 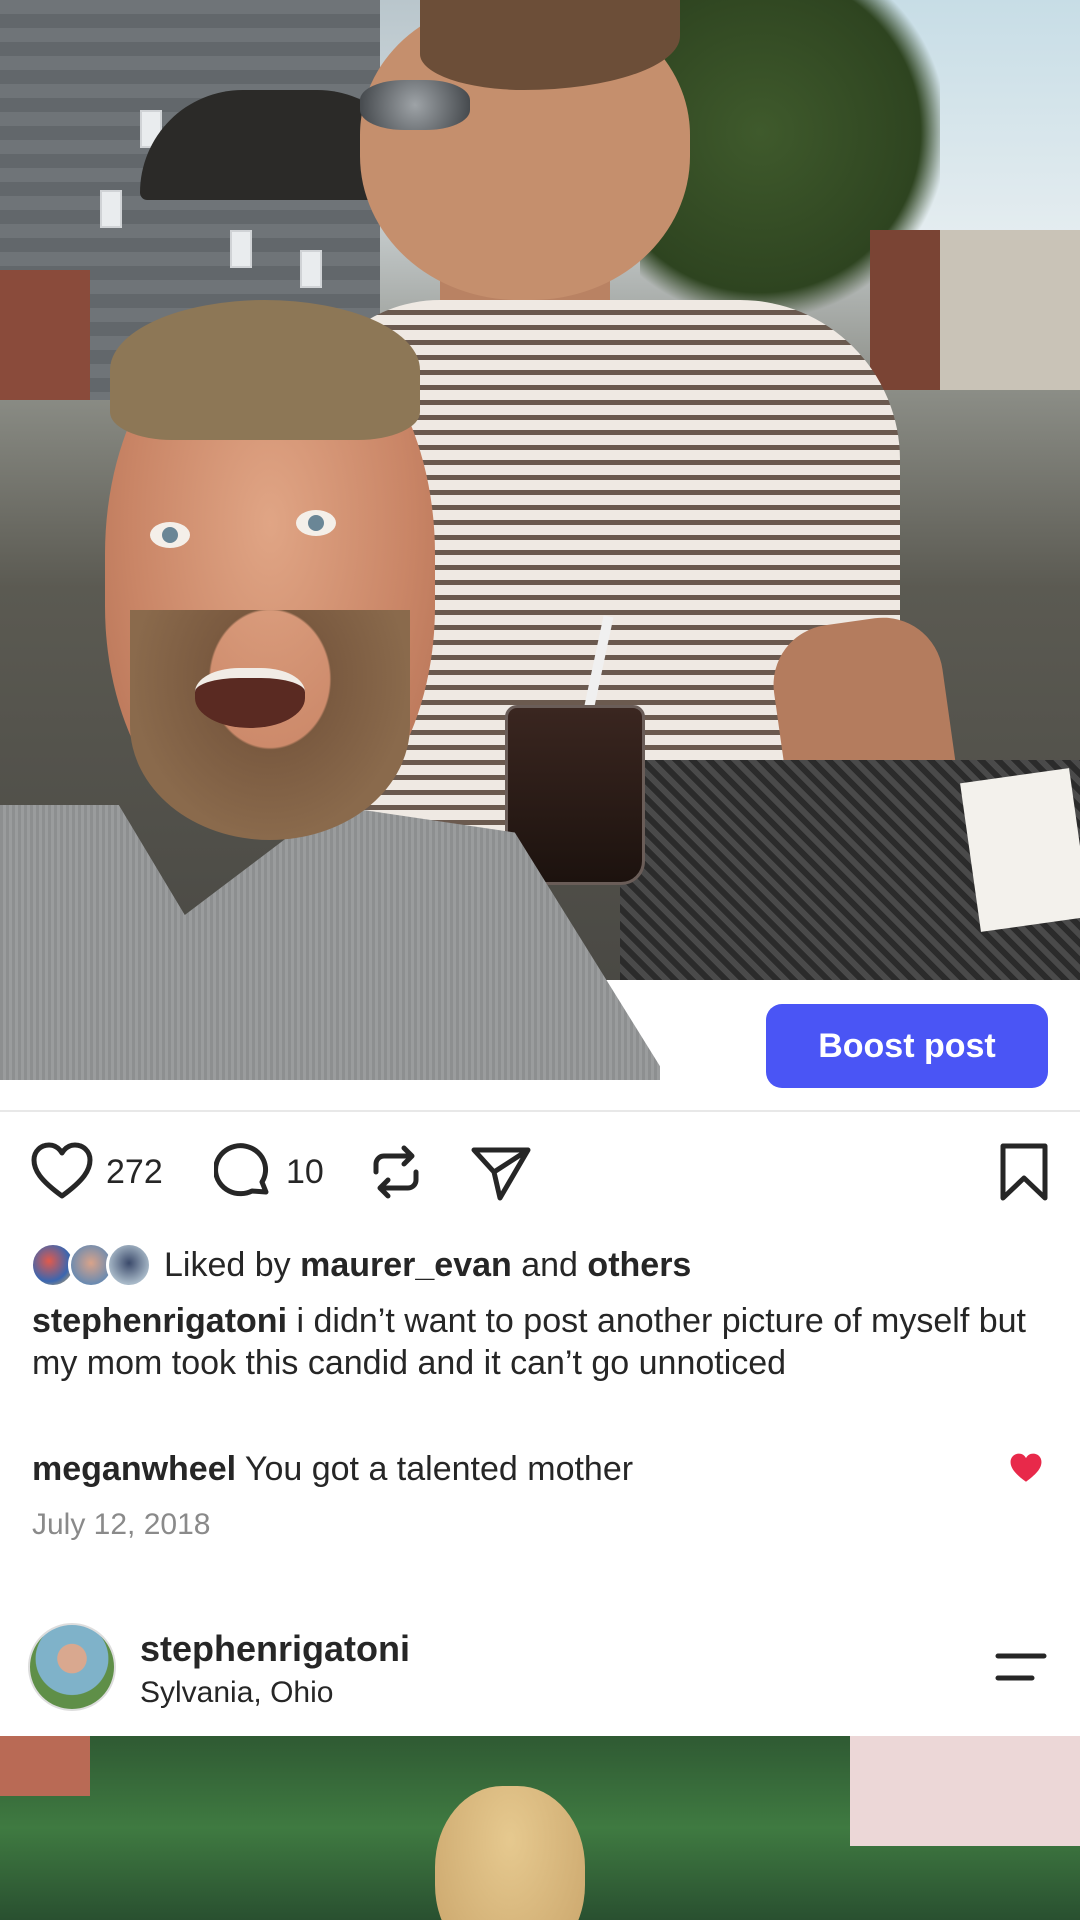 What do you see at coordinates (510, 1853) in the screenshot?
I see `next-post-person` at bounding box center [510, 1853].